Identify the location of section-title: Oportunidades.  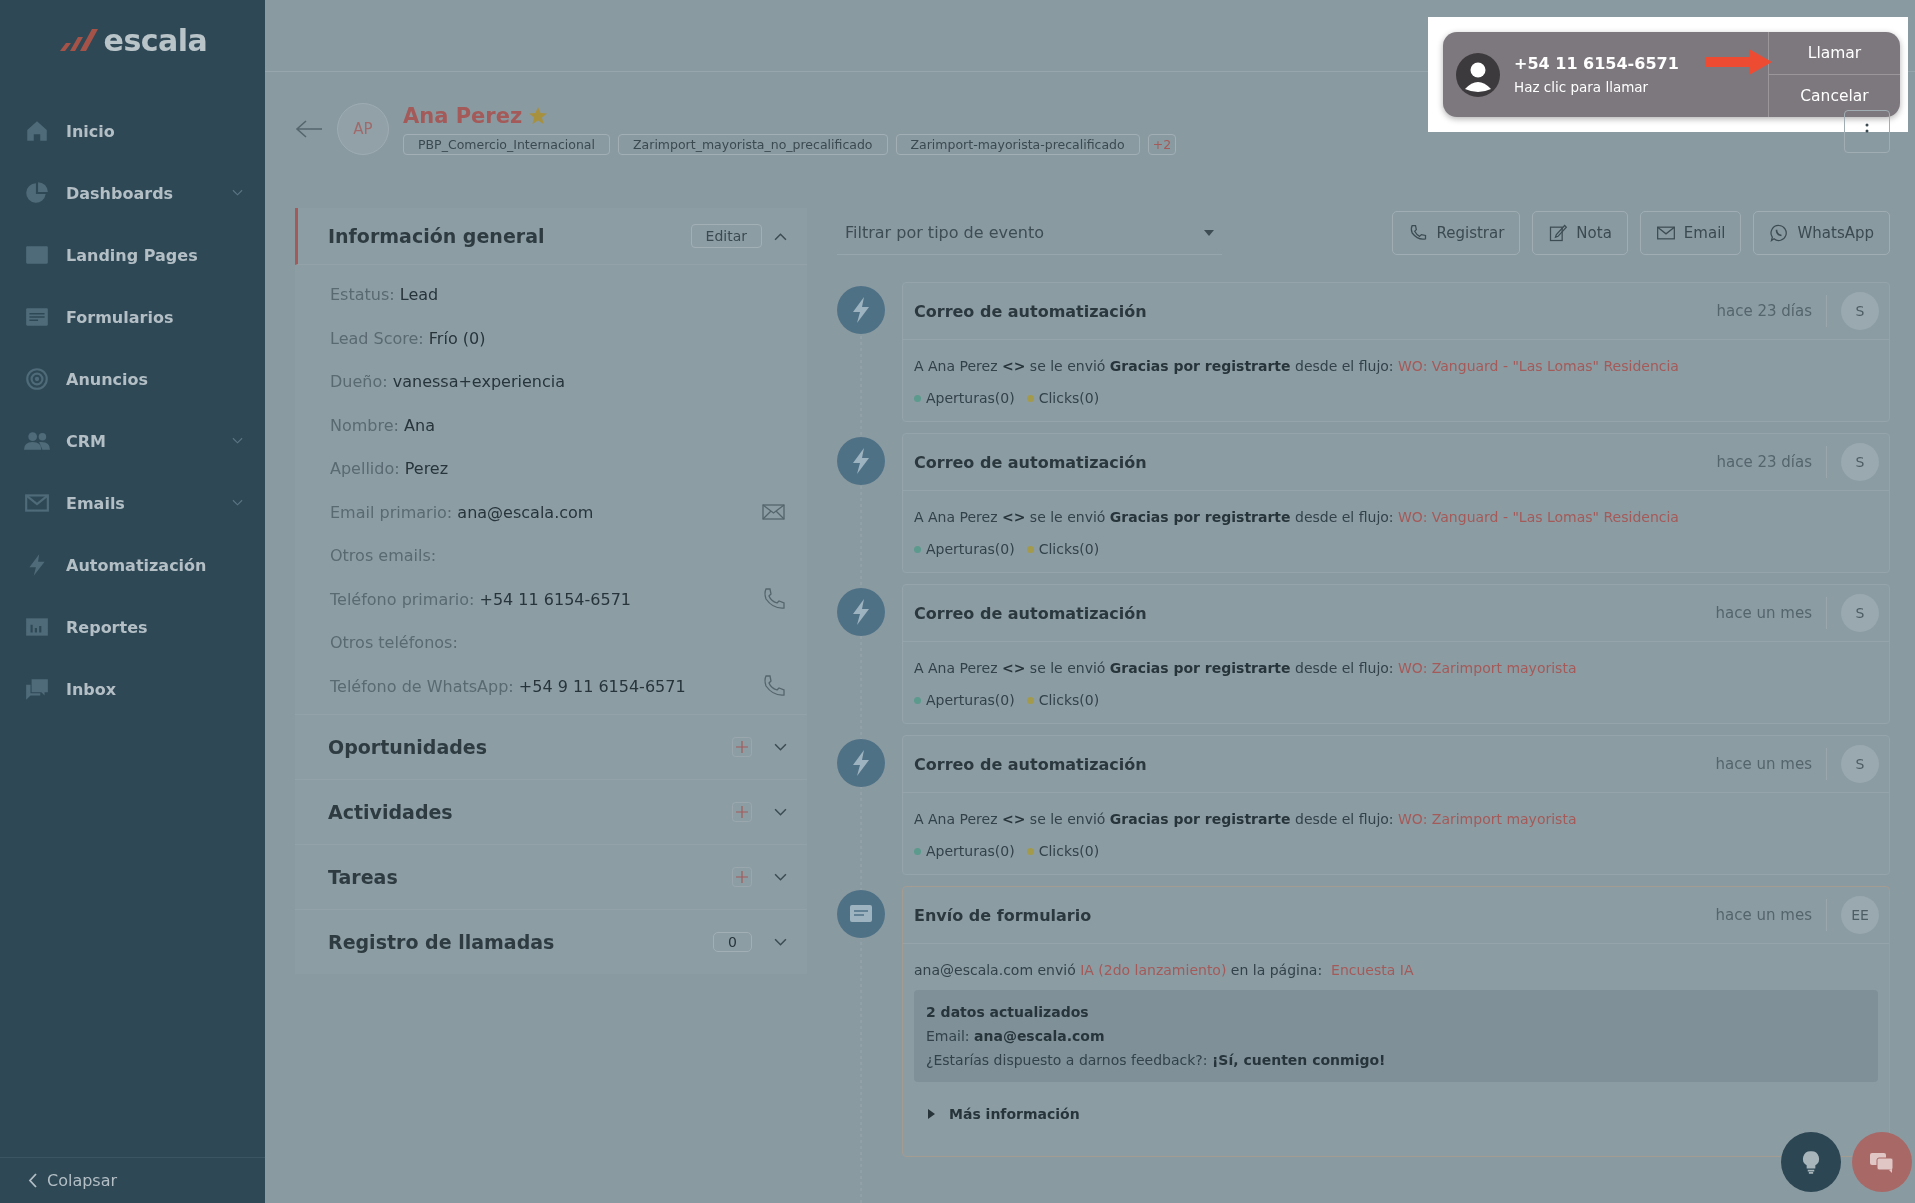
(519, 747).